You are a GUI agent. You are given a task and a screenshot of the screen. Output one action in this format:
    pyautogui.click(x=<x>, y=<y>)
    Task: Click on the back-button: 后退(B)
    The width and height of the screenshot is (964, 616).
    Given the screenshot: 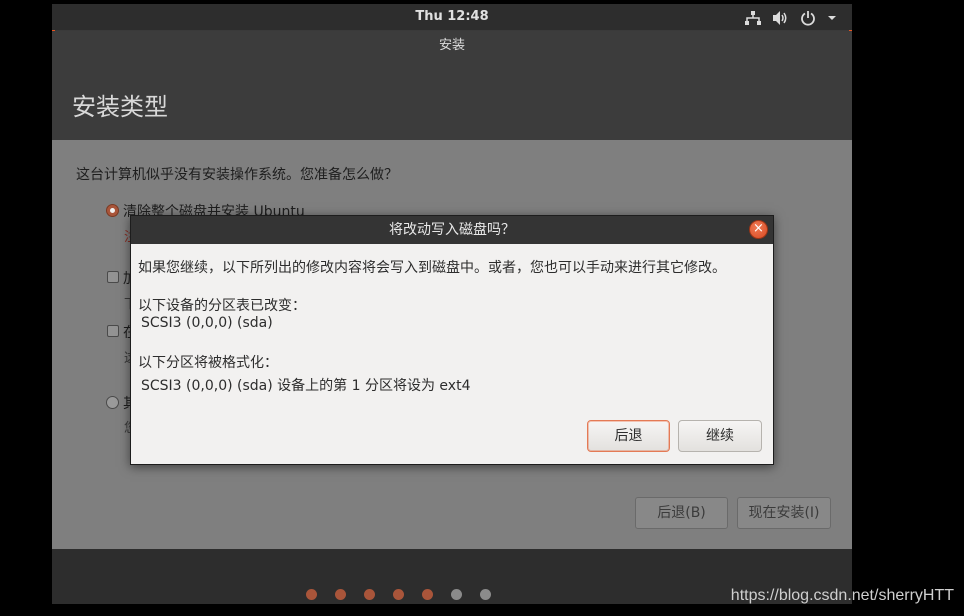 What is the action you would take?
    pyautogui.click(x=681, y=513)
    